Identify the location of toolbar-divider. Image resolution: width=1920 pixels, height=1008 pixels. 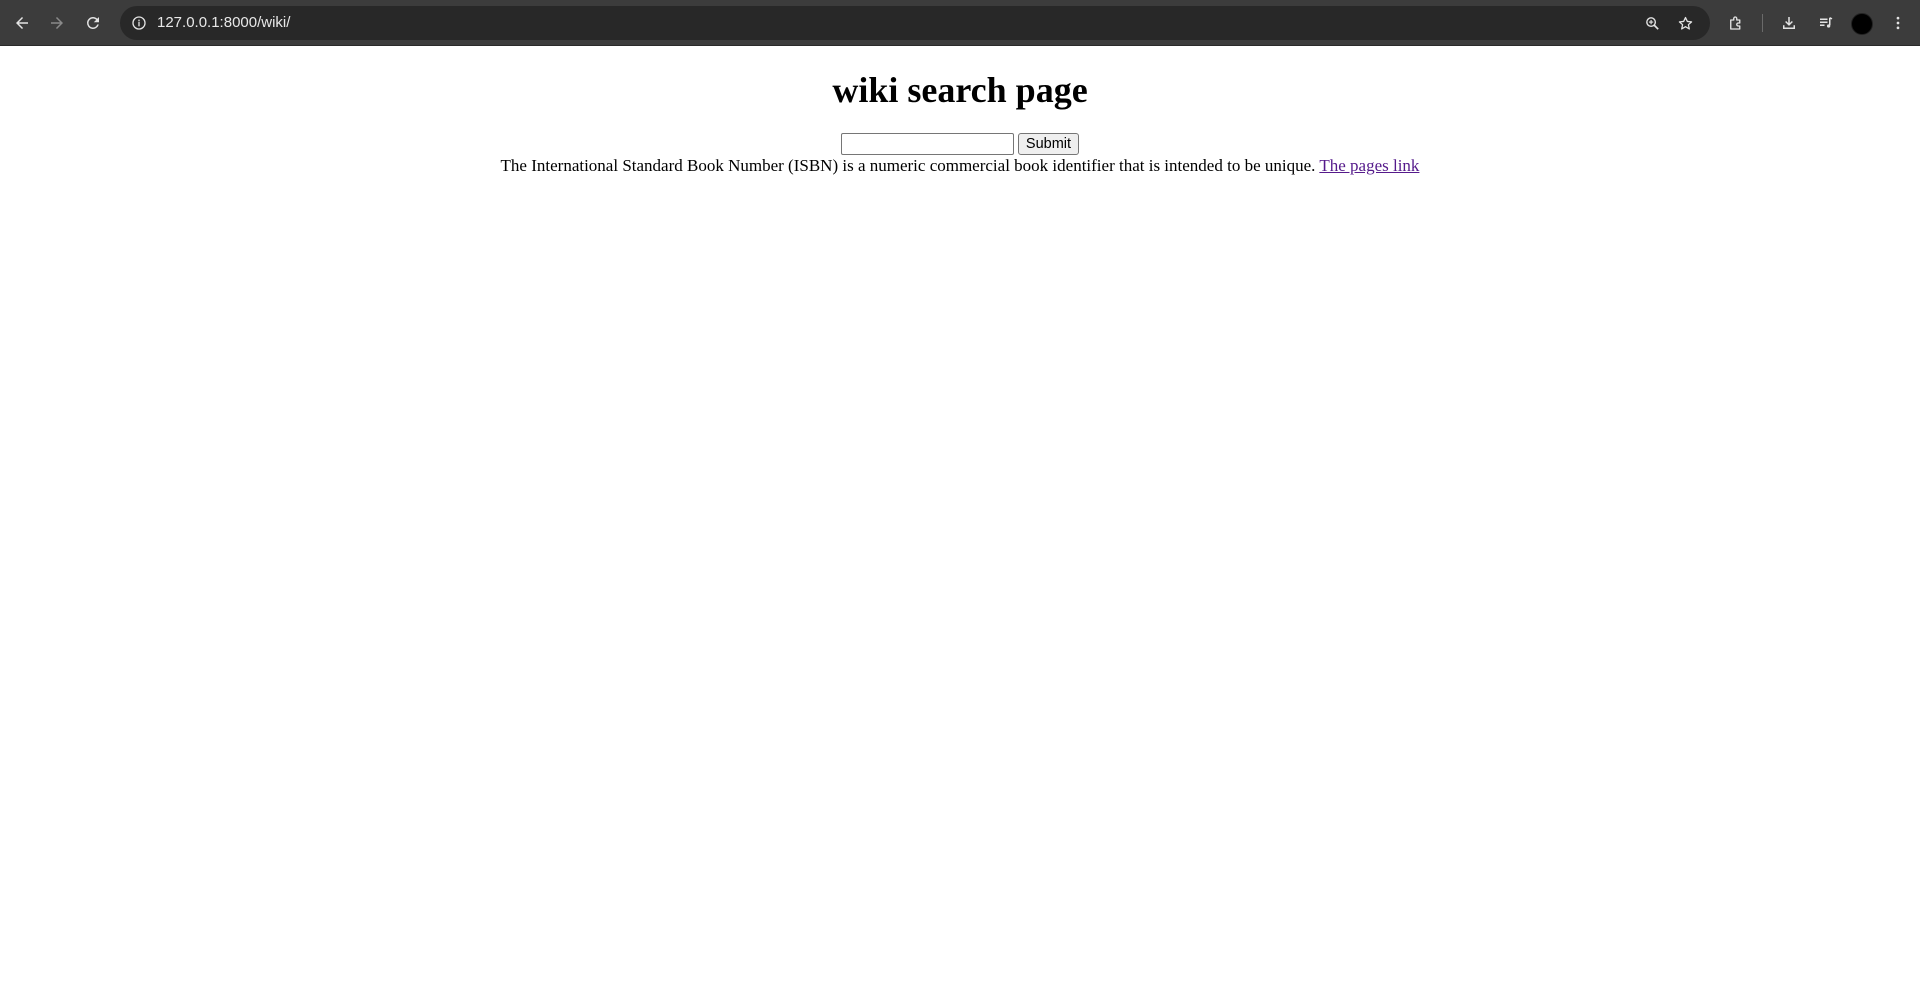
(1762, 23).